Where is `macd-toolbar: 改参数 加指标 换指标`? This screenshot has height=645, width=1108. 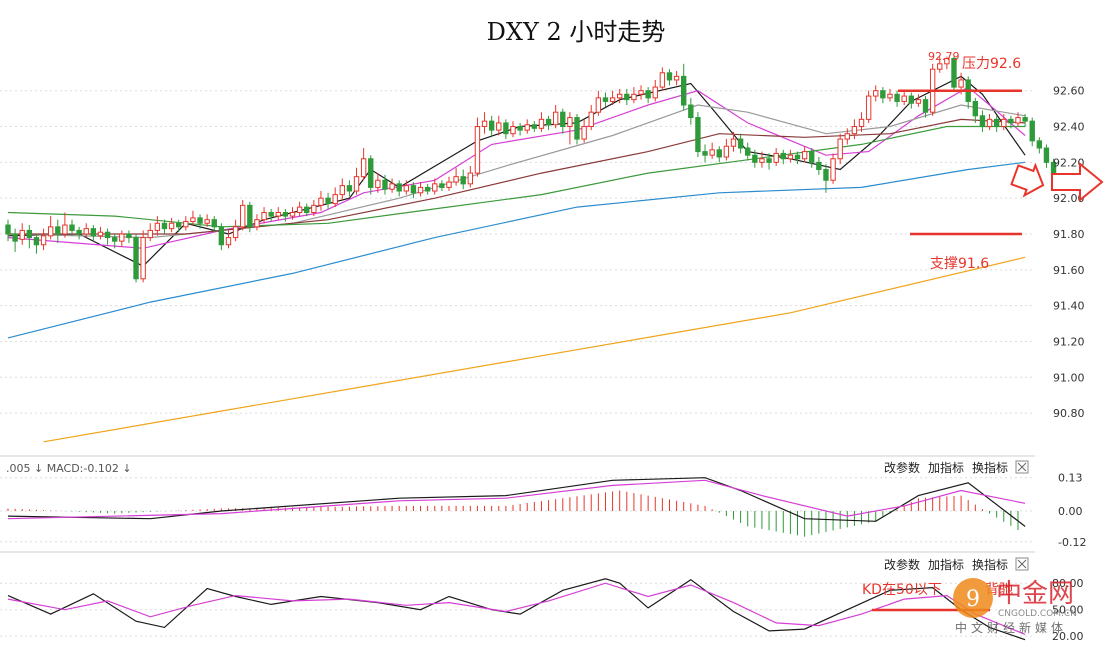
macd-toolbar: 改参数 加指标 换指标 is located at coordinates (956, 467).